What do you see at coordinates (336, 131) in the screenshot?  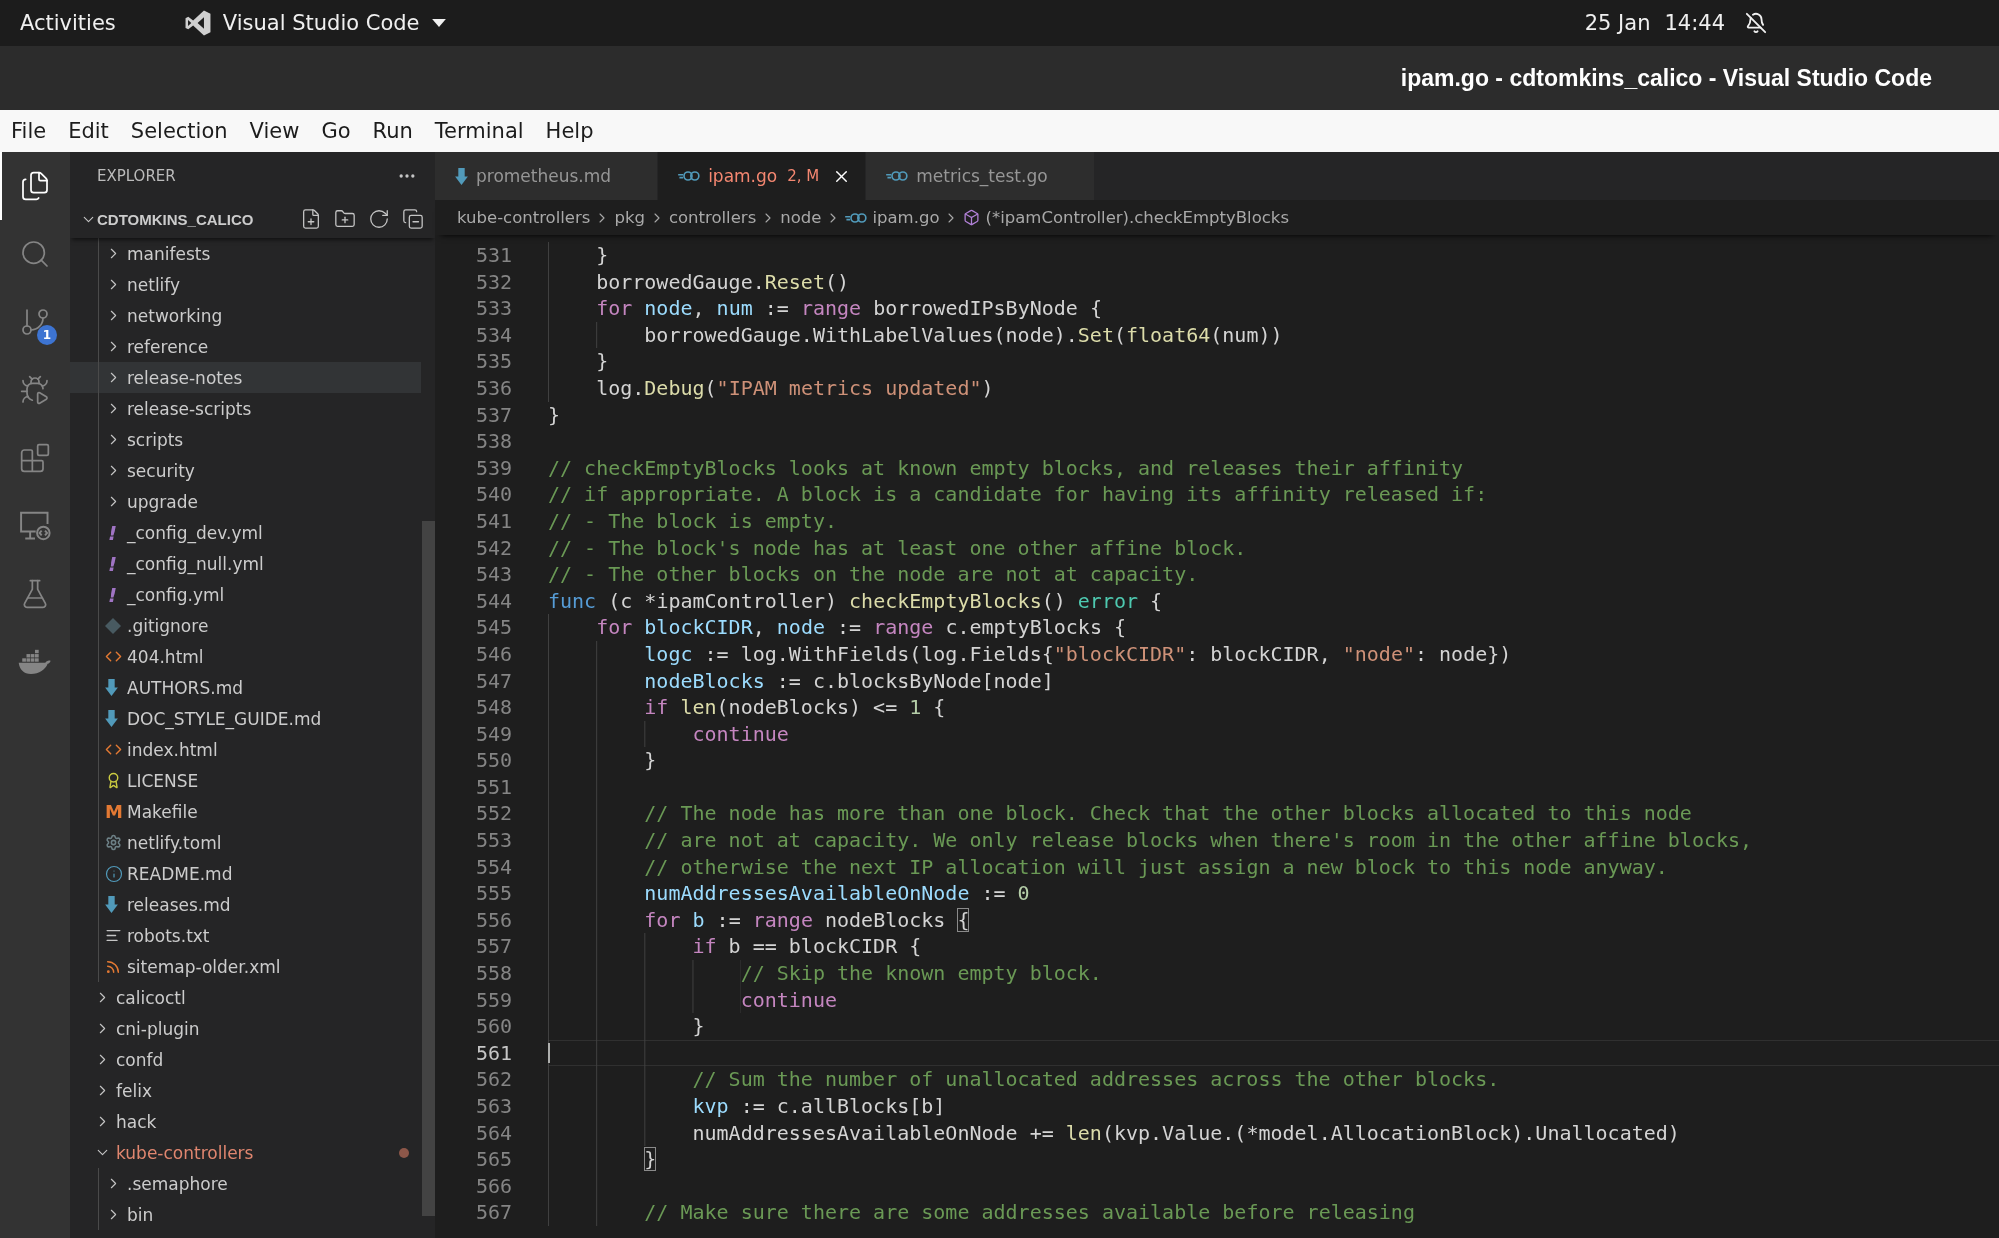 I see `menu-item: Go` at bounding box center [336, 131].